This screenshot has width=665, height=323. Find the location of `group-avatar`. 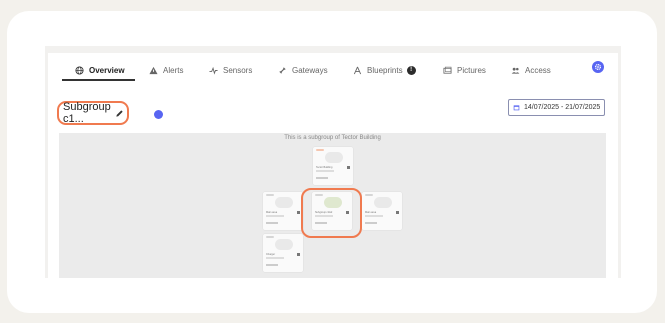

group-avatar is located at coordinates (158, 114).